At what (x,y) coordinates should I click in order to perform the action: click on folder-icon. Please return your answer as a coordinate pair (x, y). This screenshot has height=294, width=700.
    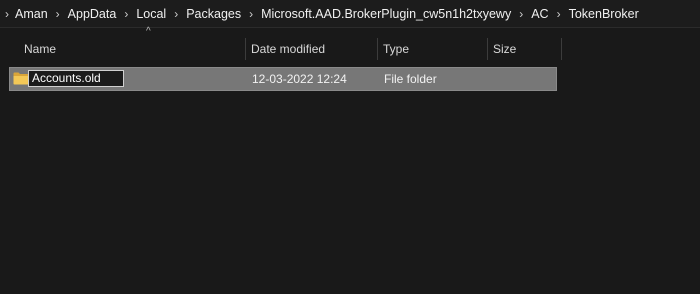
    Looking at the image, I should click on (21, 78).